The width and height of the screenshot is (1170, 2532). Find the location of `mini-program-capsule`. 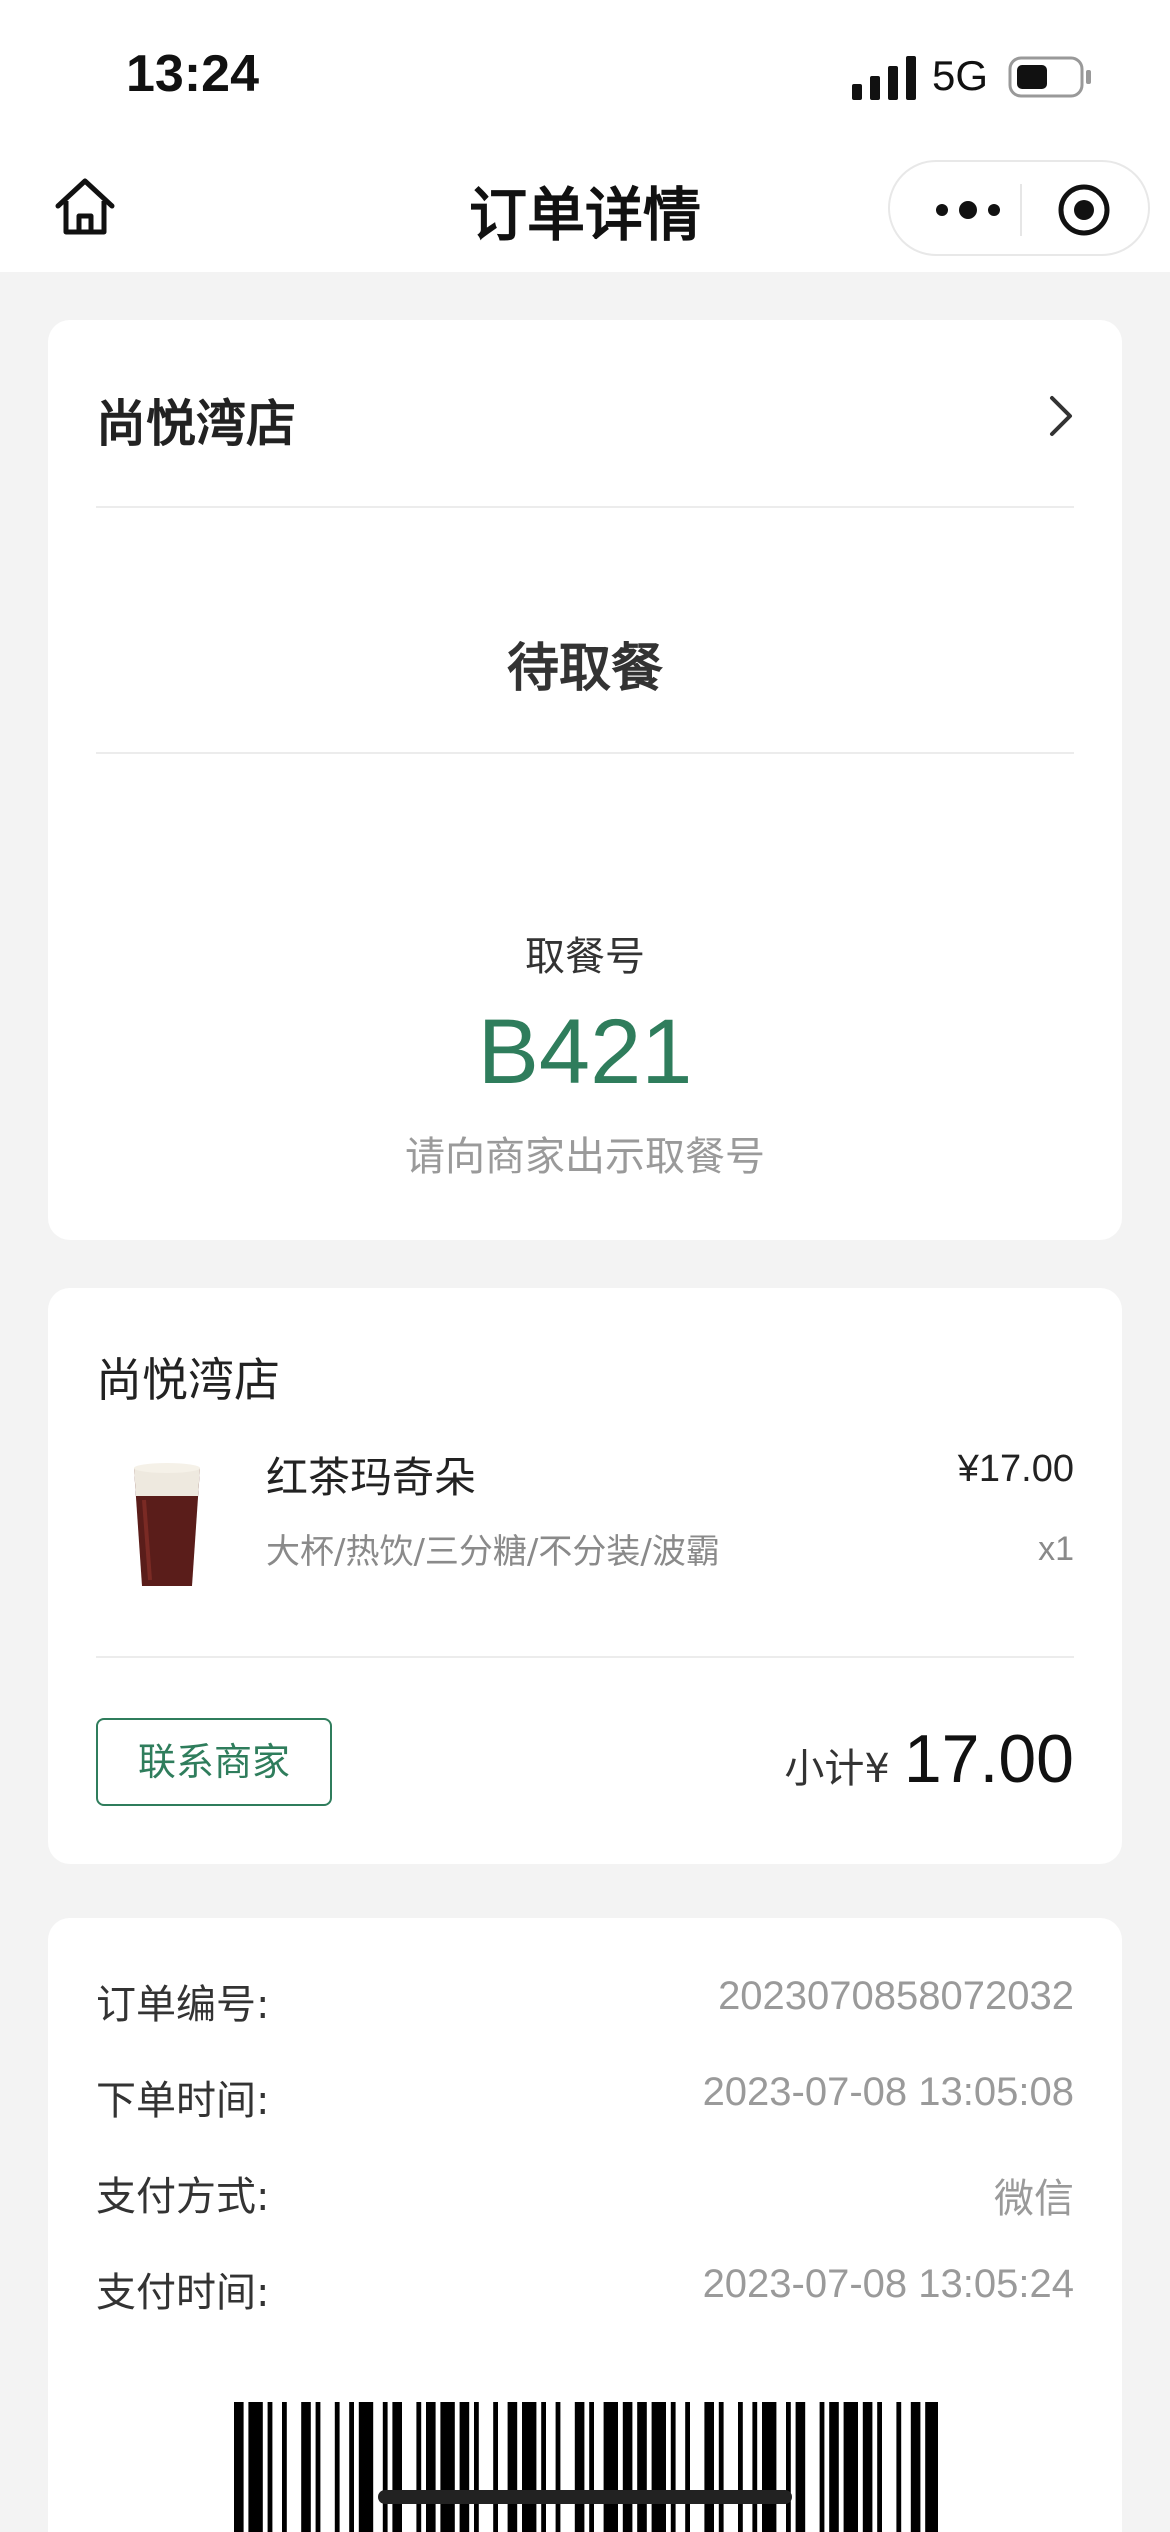

mini-program-capsule is located at coordinates (1019, 208).